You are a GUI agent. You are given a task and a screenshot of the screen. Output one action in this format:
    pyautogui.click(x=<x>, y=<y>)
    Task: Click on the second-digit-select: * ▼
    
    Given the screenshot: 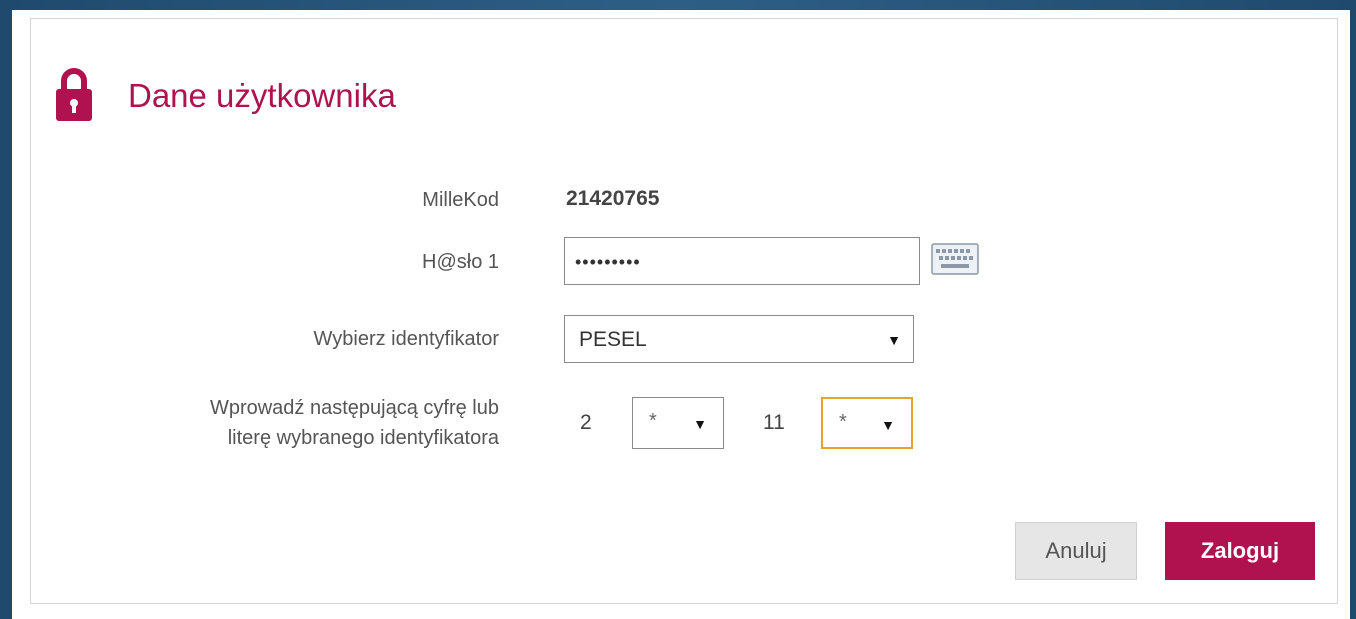 What is the action you would take?
    pyautogui.click(x=867, y=423)
    